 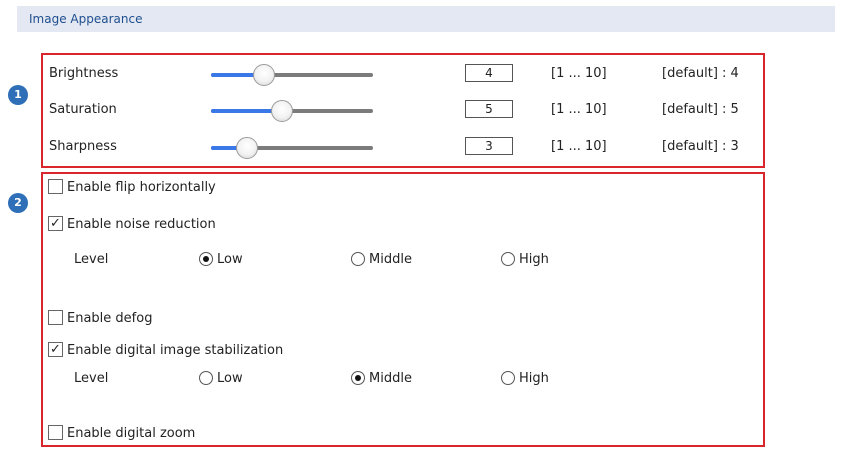 What do you see at coordinates (55, 223) in the screenshot?
I see `noise-reduction-checkbox: ✓` at bounding box center [55, 223].